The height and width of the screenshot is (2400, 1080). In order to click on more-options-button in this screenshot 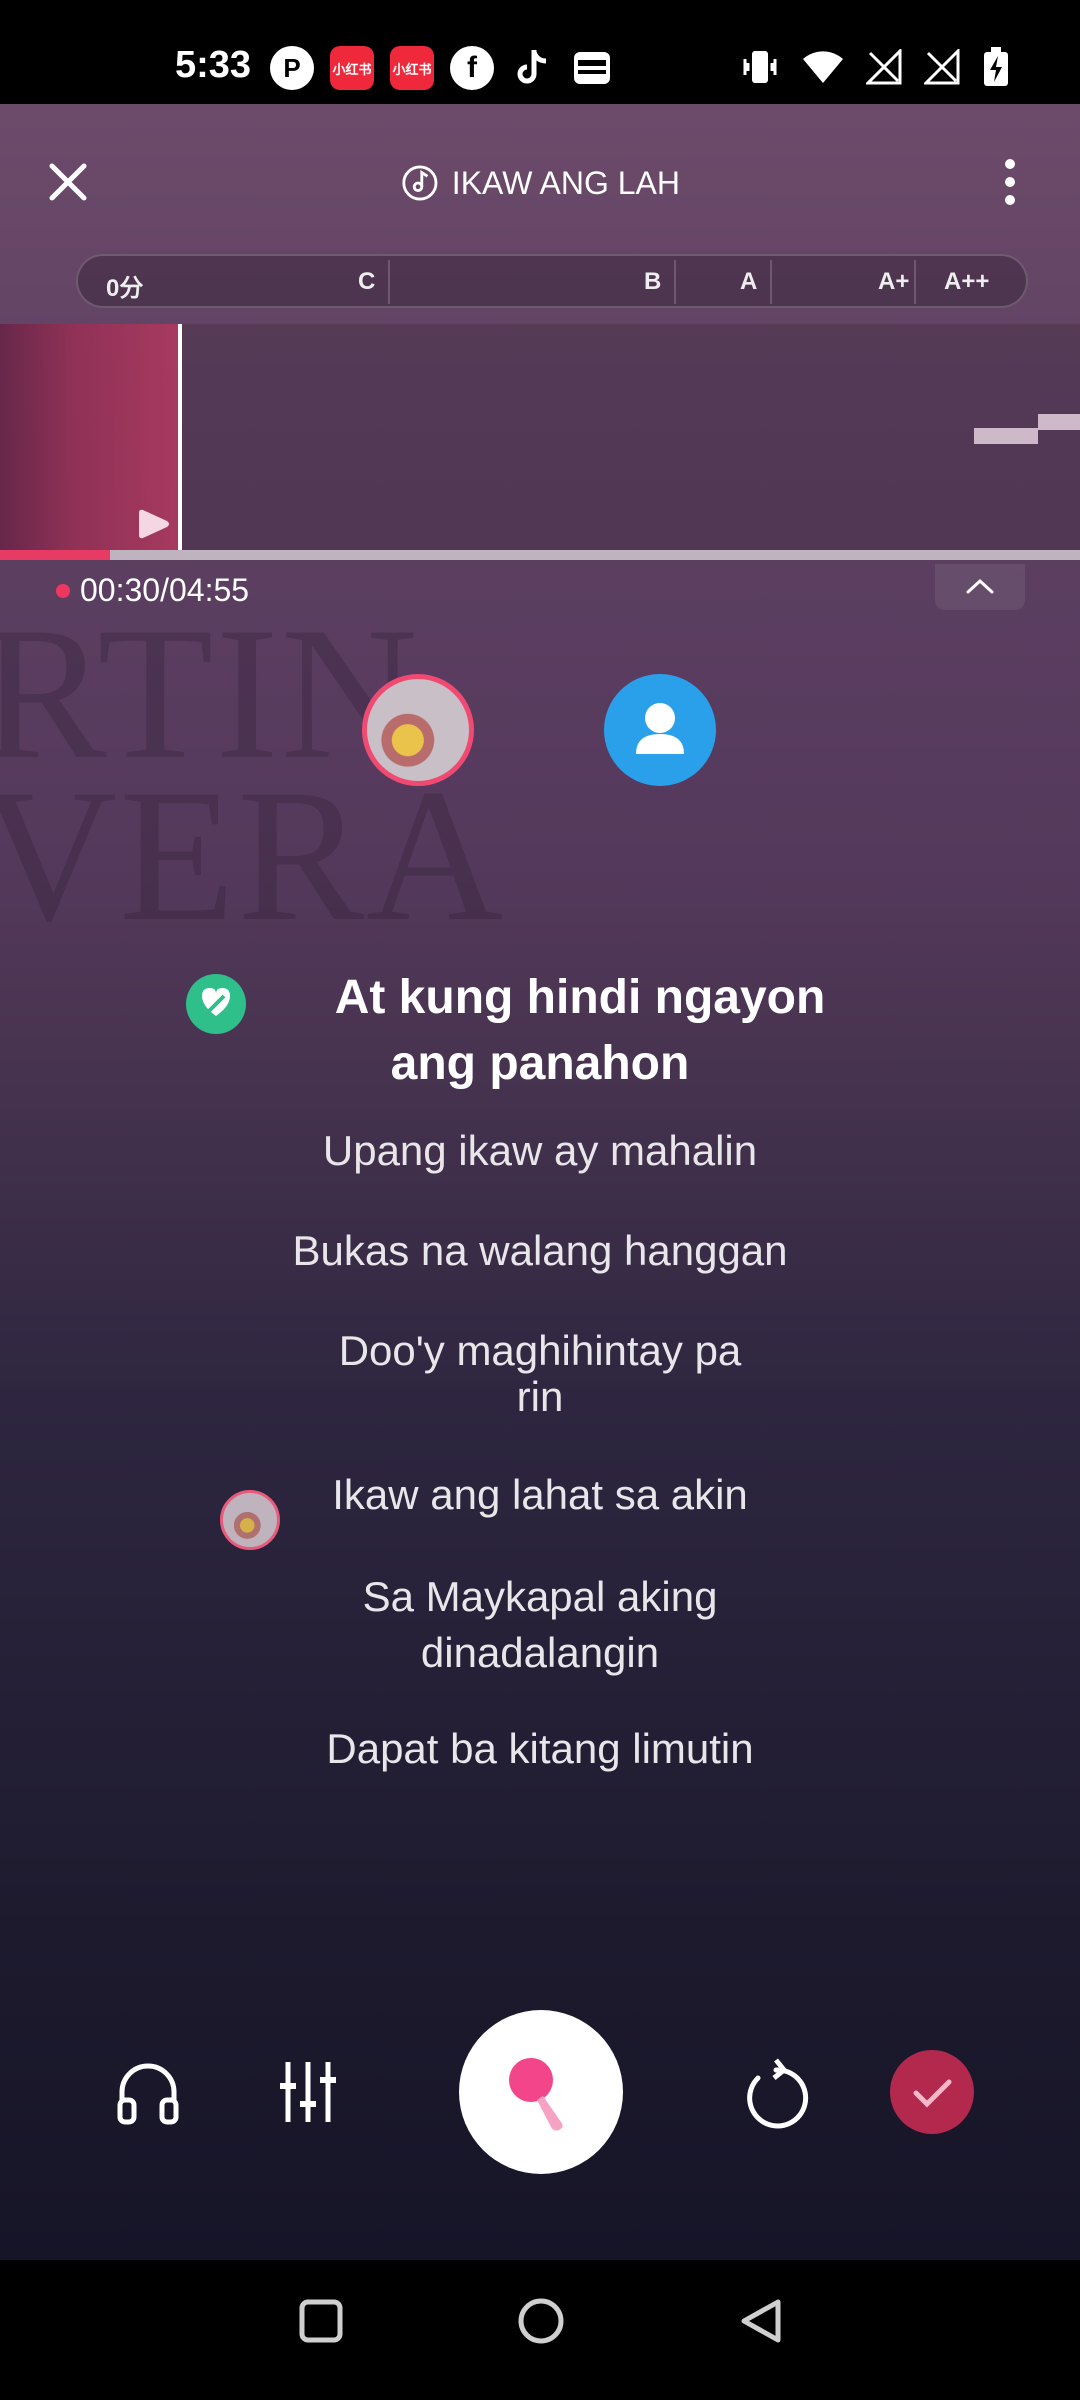, I will do `click(1010, 182)`.